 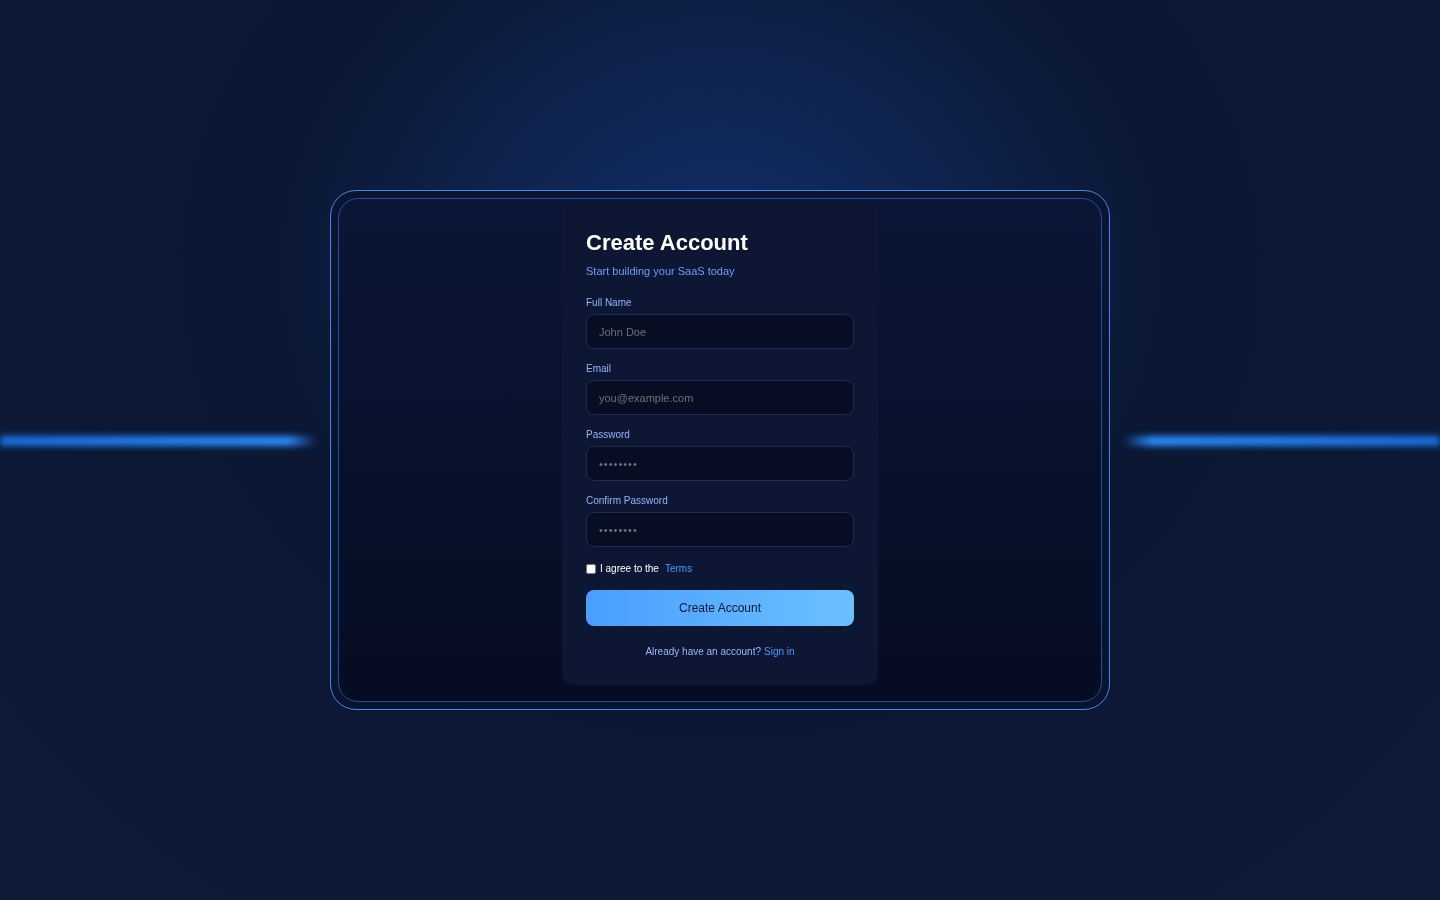 I want to click on field-label: Password, so click(x=608, y=435).